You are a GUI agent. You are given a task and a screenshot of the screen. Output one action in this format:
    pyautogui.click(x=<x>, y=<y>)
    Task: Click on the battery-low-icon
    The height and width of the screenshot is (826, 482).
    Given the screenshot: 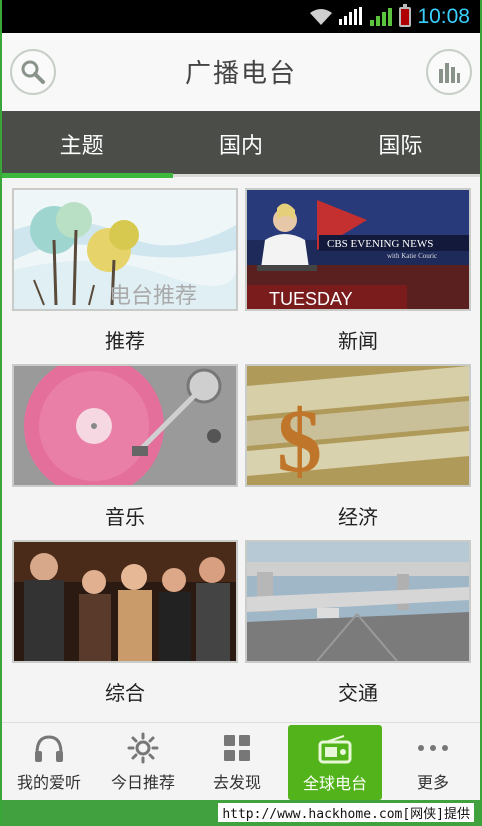 What is the action you would take?
    pyautogui.click(x=405, y=15)
    